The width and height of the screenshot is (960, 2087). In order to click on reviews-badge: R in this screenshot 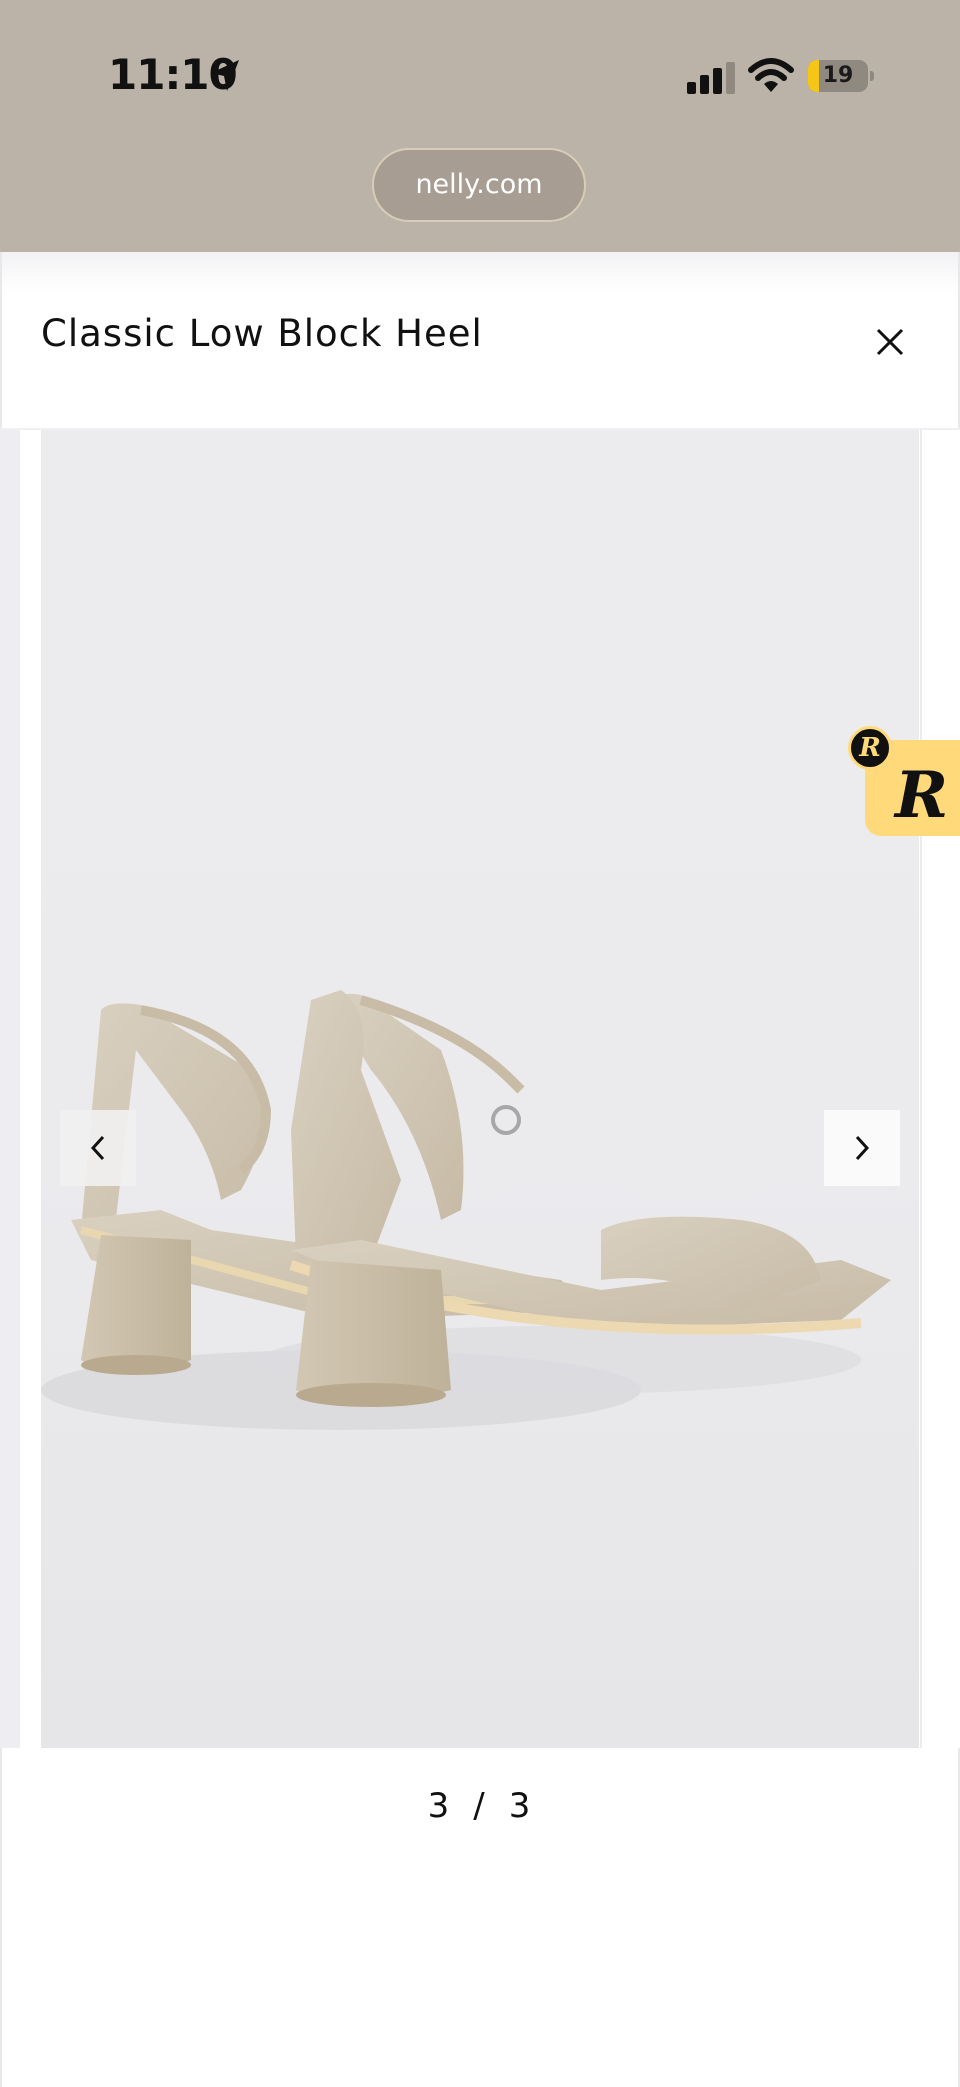, I will do `click(870, 748)`.